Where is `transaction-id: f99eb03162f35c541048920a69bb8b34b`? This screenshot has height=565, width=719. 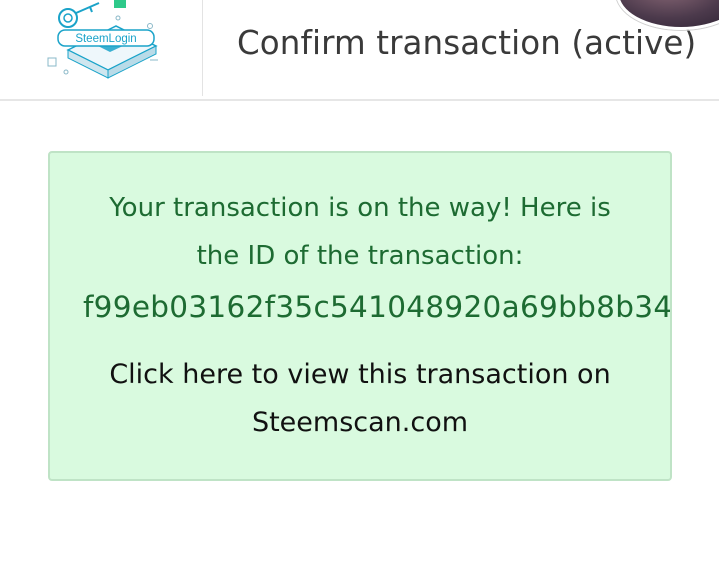
transaction-id: f99eb03162f35c541048920a69bb8b34b is located at coordinates (377, 307).